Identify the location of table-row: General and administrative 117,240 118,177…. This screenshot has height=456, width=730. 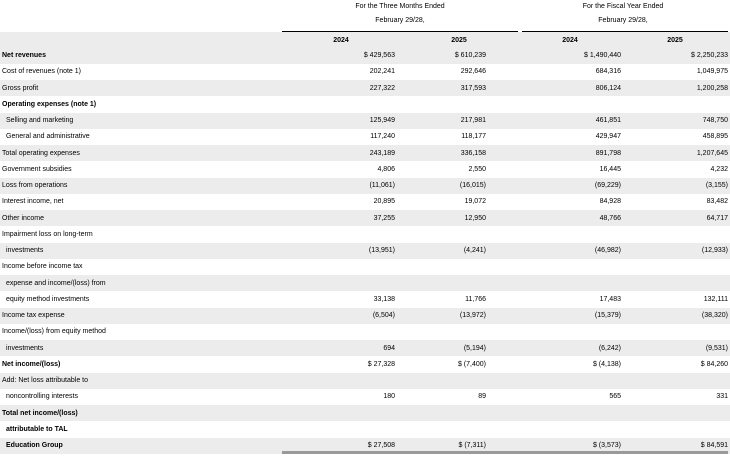
(365, 137).